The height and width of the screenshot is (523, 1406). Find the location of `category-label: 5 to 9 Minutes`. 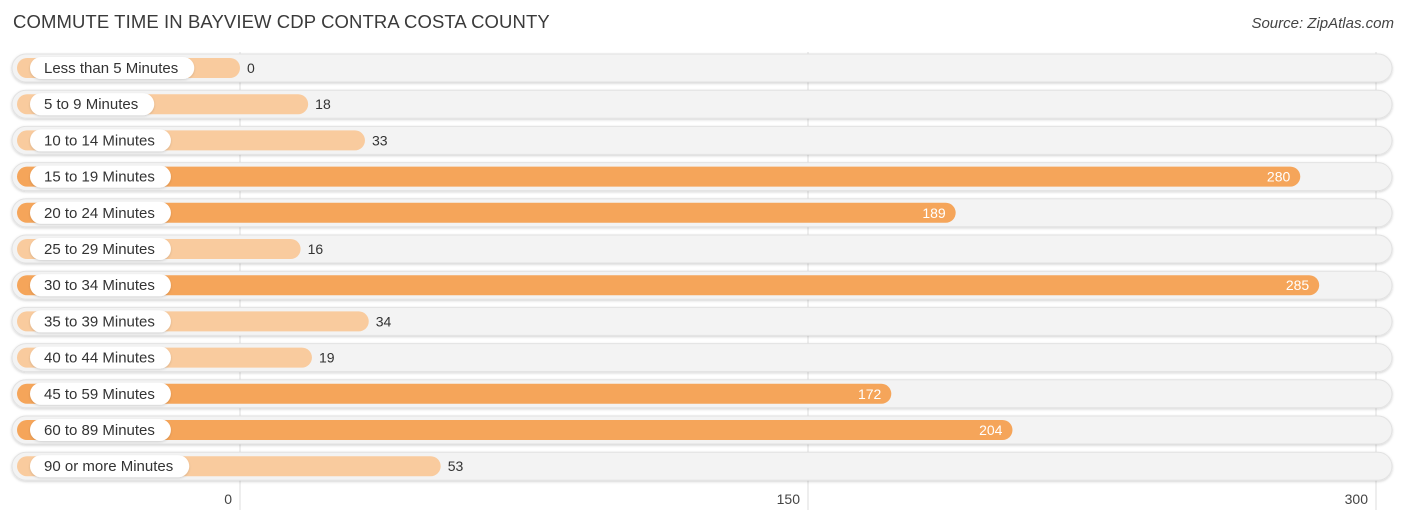

category-label: 5 to 9 Minutes is located at coordinates (91, 104).